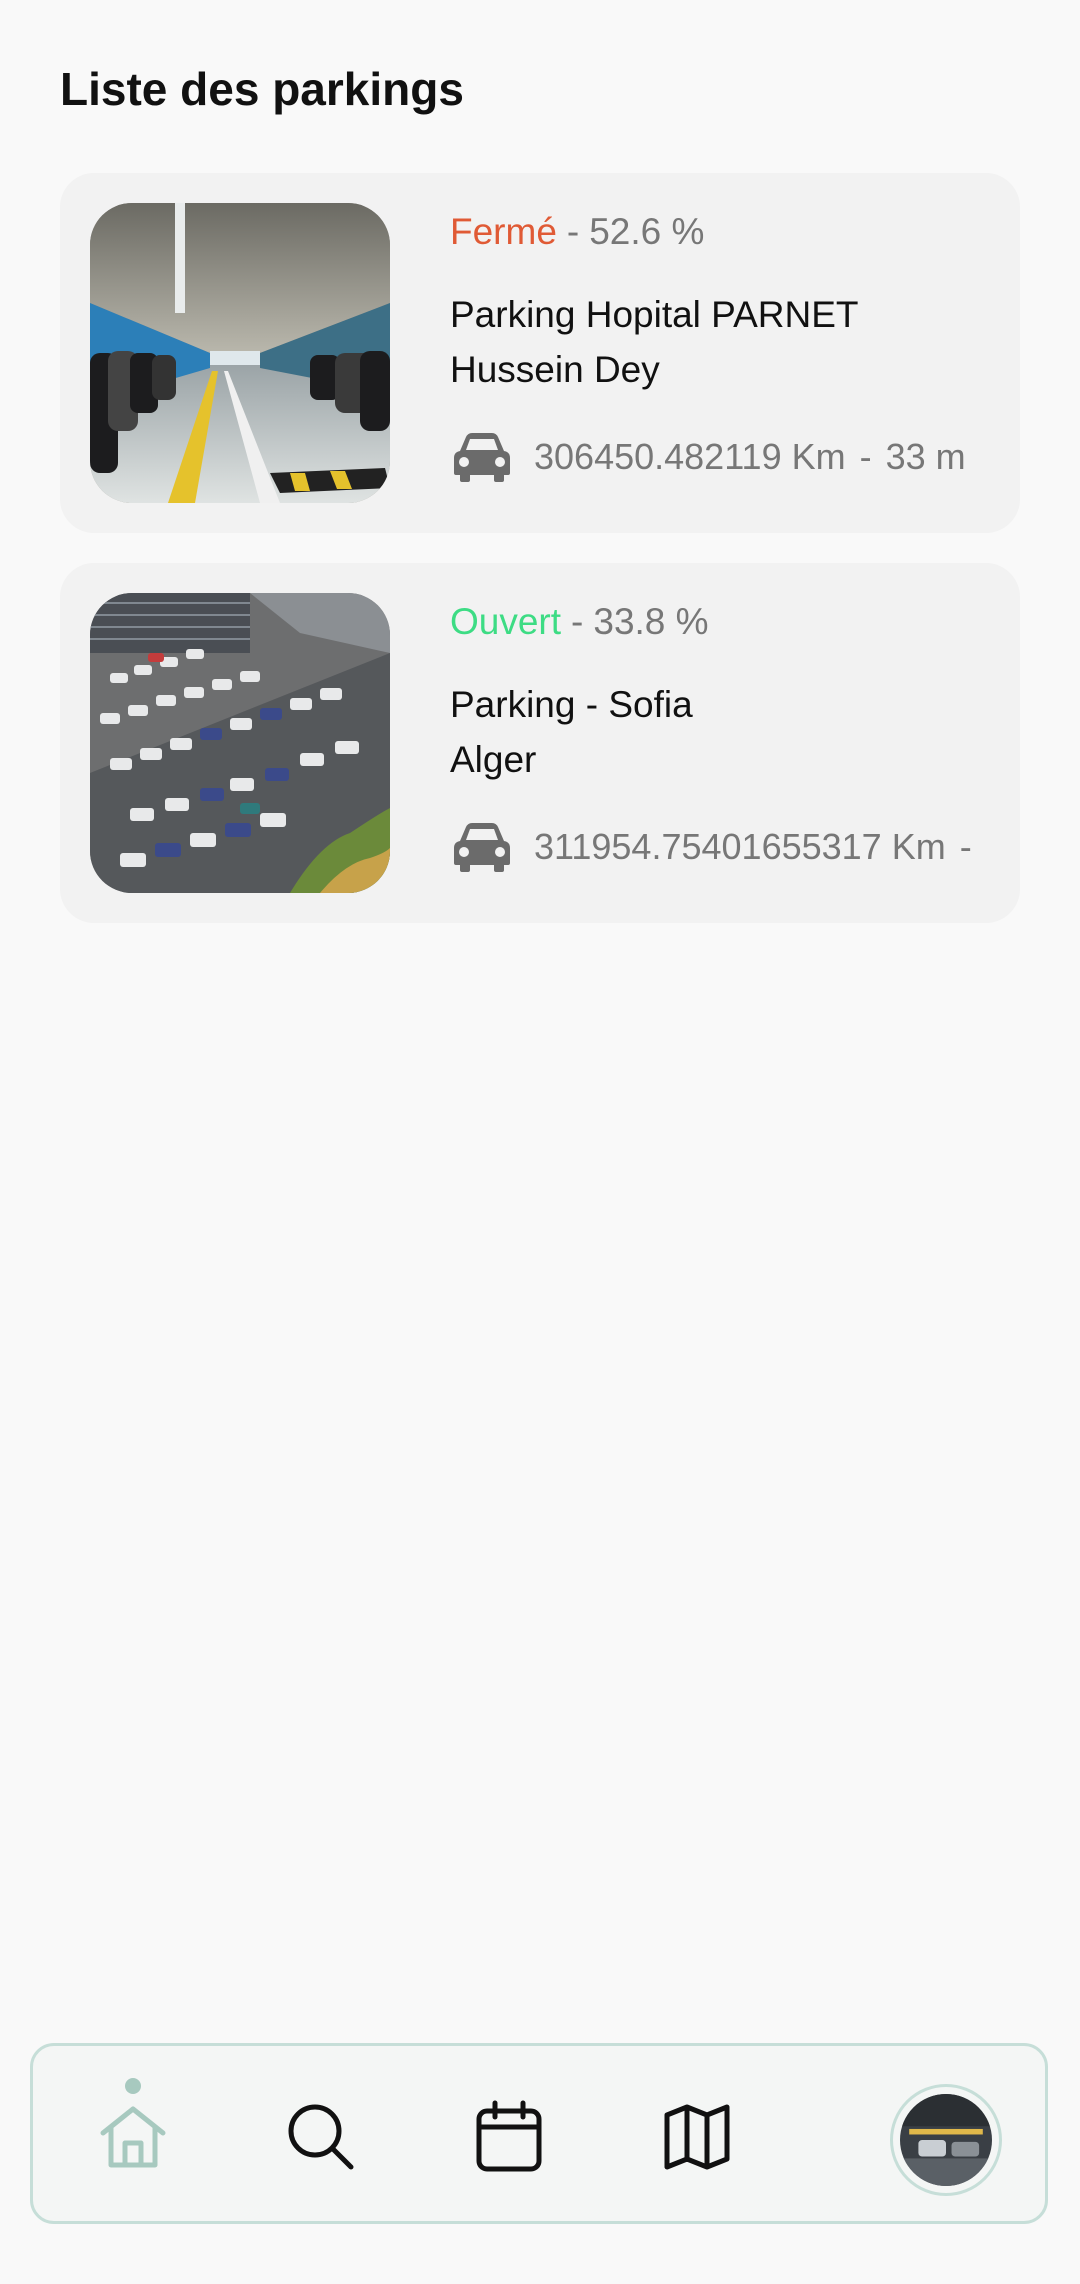 This screenshot has height=2284, width=1080. I want to click on distance-value: 311954.75401655317 Km, so click(740, 846).